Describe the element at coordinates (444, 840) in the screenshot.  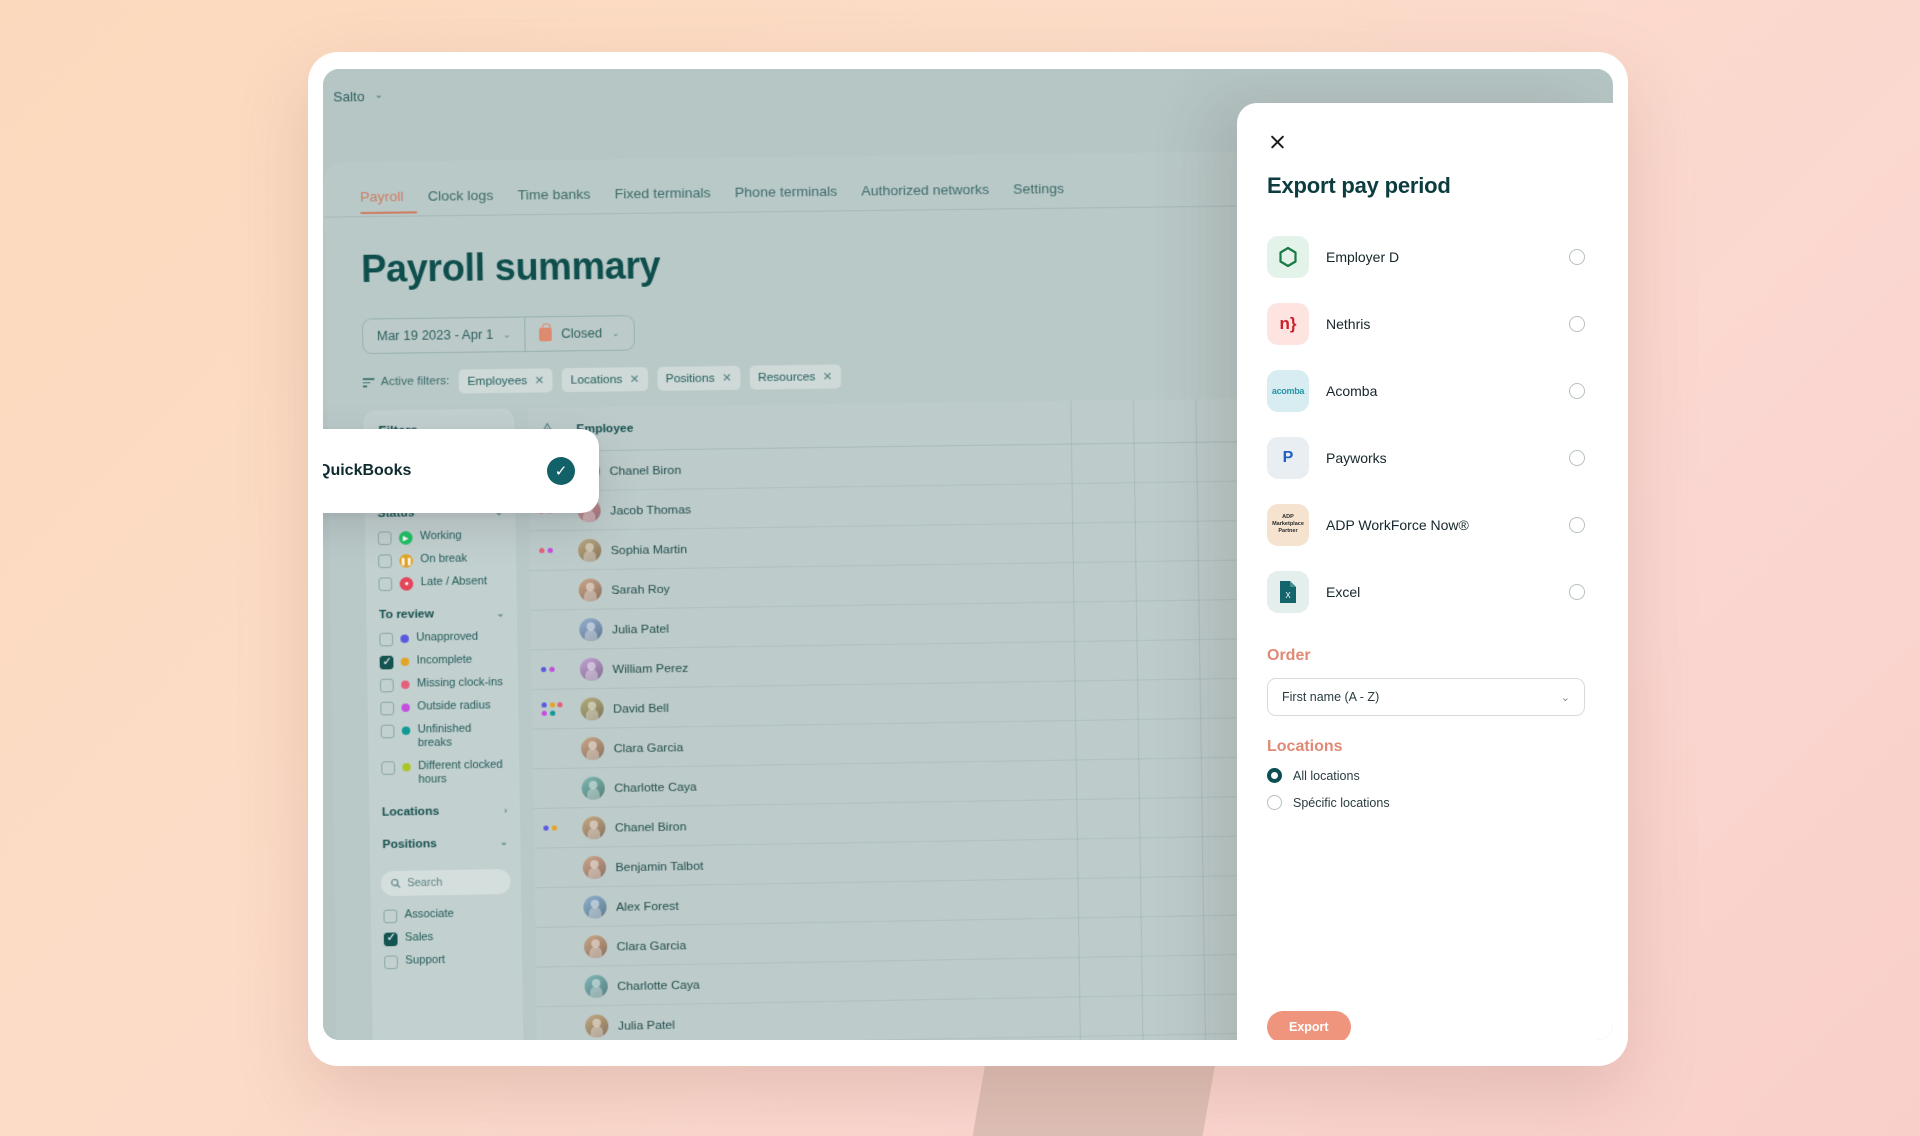
I see `filter-section-positions: Positions ⌄` at that location.